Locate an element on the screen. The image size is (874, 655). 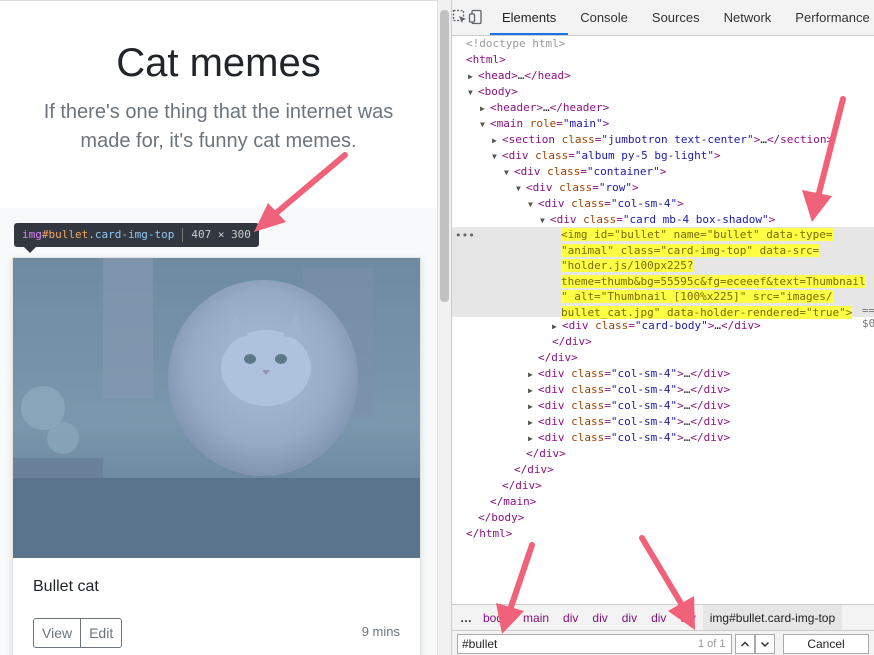
card-timestamp: 9 mins is located at coordinates (380, 631).